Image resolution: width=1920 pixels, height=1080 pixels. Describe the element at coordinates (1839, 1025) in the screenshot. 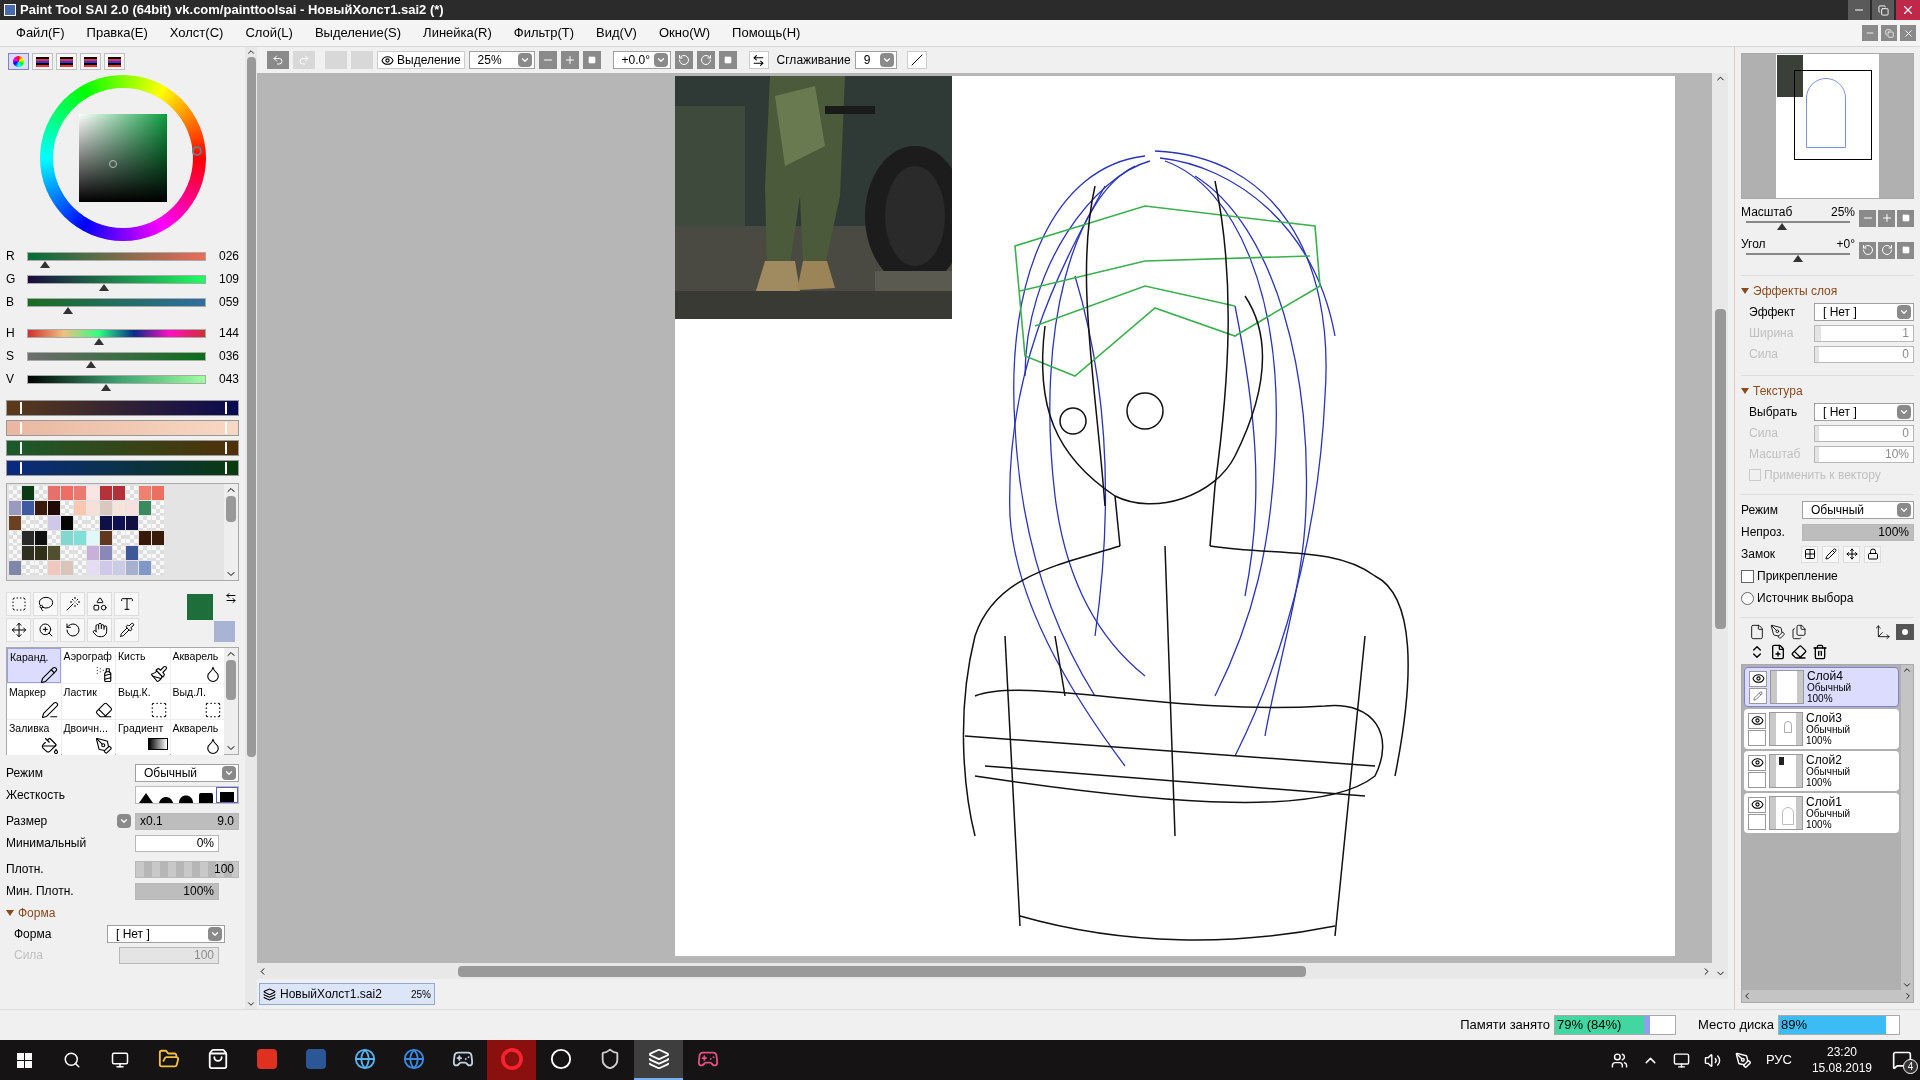

I see `disk-meter: 89%` at that location.